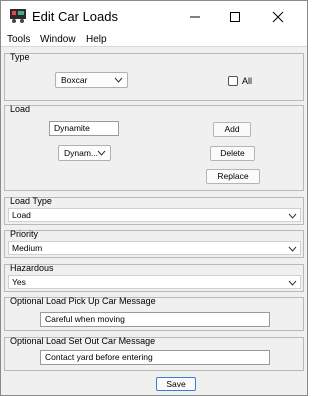  What do you see at coordinates (91, 80) in the screenshot?
I see `type-select: Boxcar` at bounding box center [91, 80].